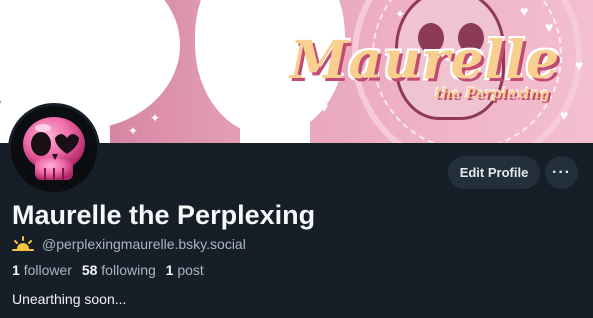 The image size is (593, 318). Describe the element at coordinates (144, 244) in the screenshot. I see `user-handle: @perplexingmaurelle.bsky.social` at that location.